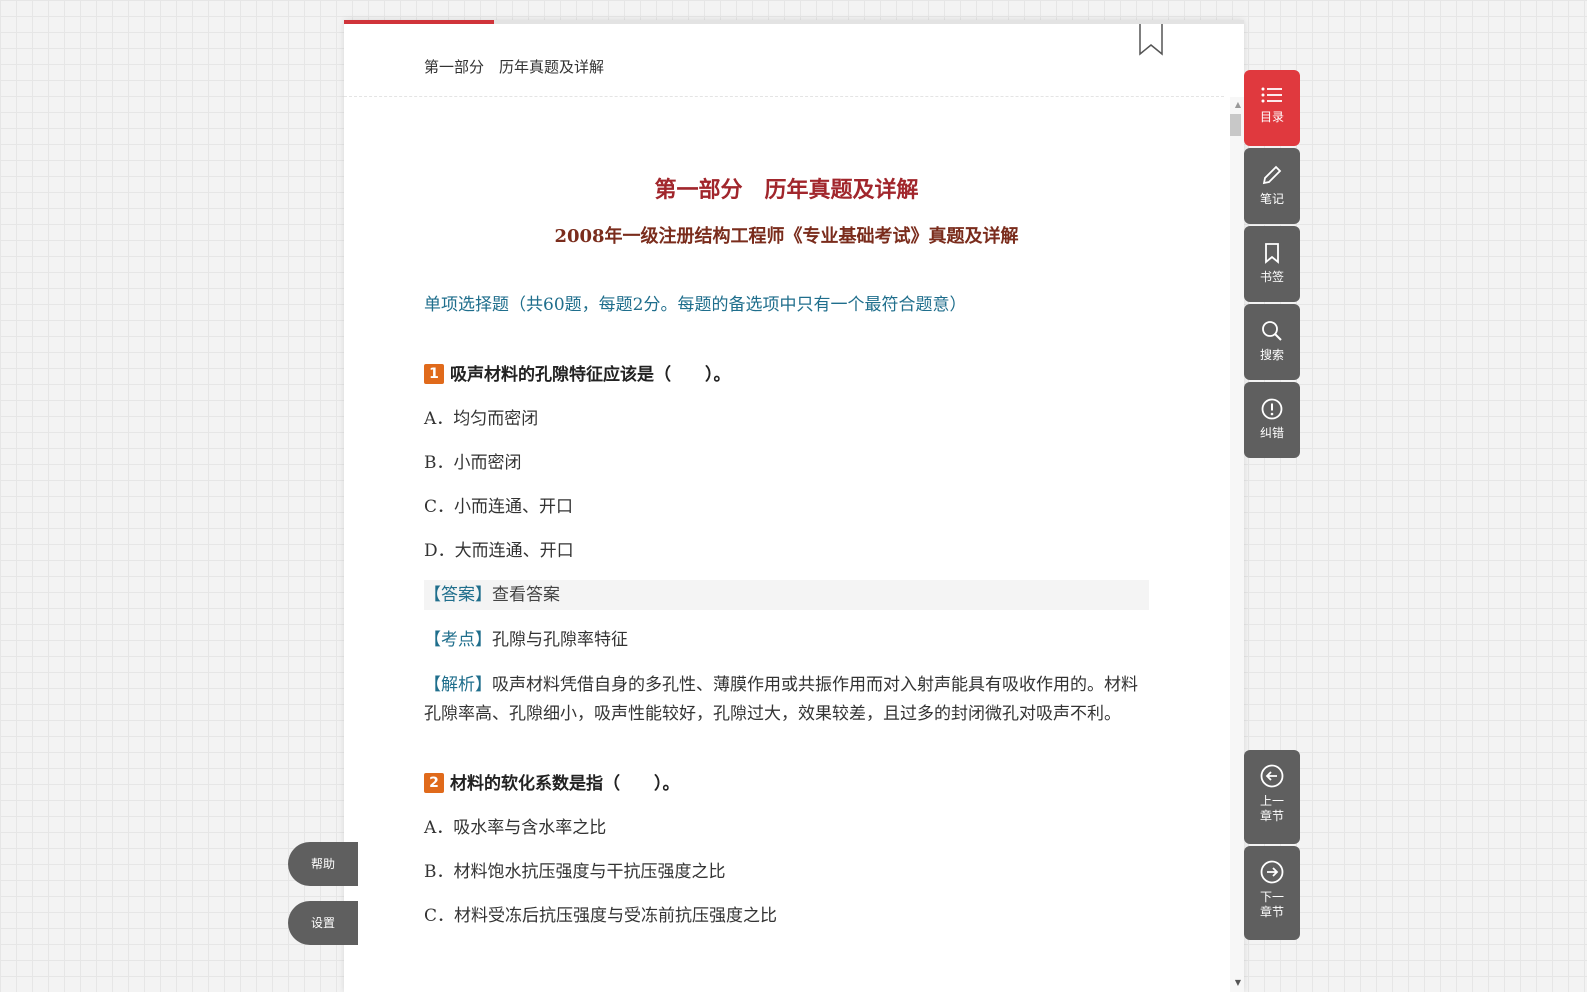 This screenshot has height=992, width=1587. I want to click on analysis-tag: 【解析】, so click(458, 685).